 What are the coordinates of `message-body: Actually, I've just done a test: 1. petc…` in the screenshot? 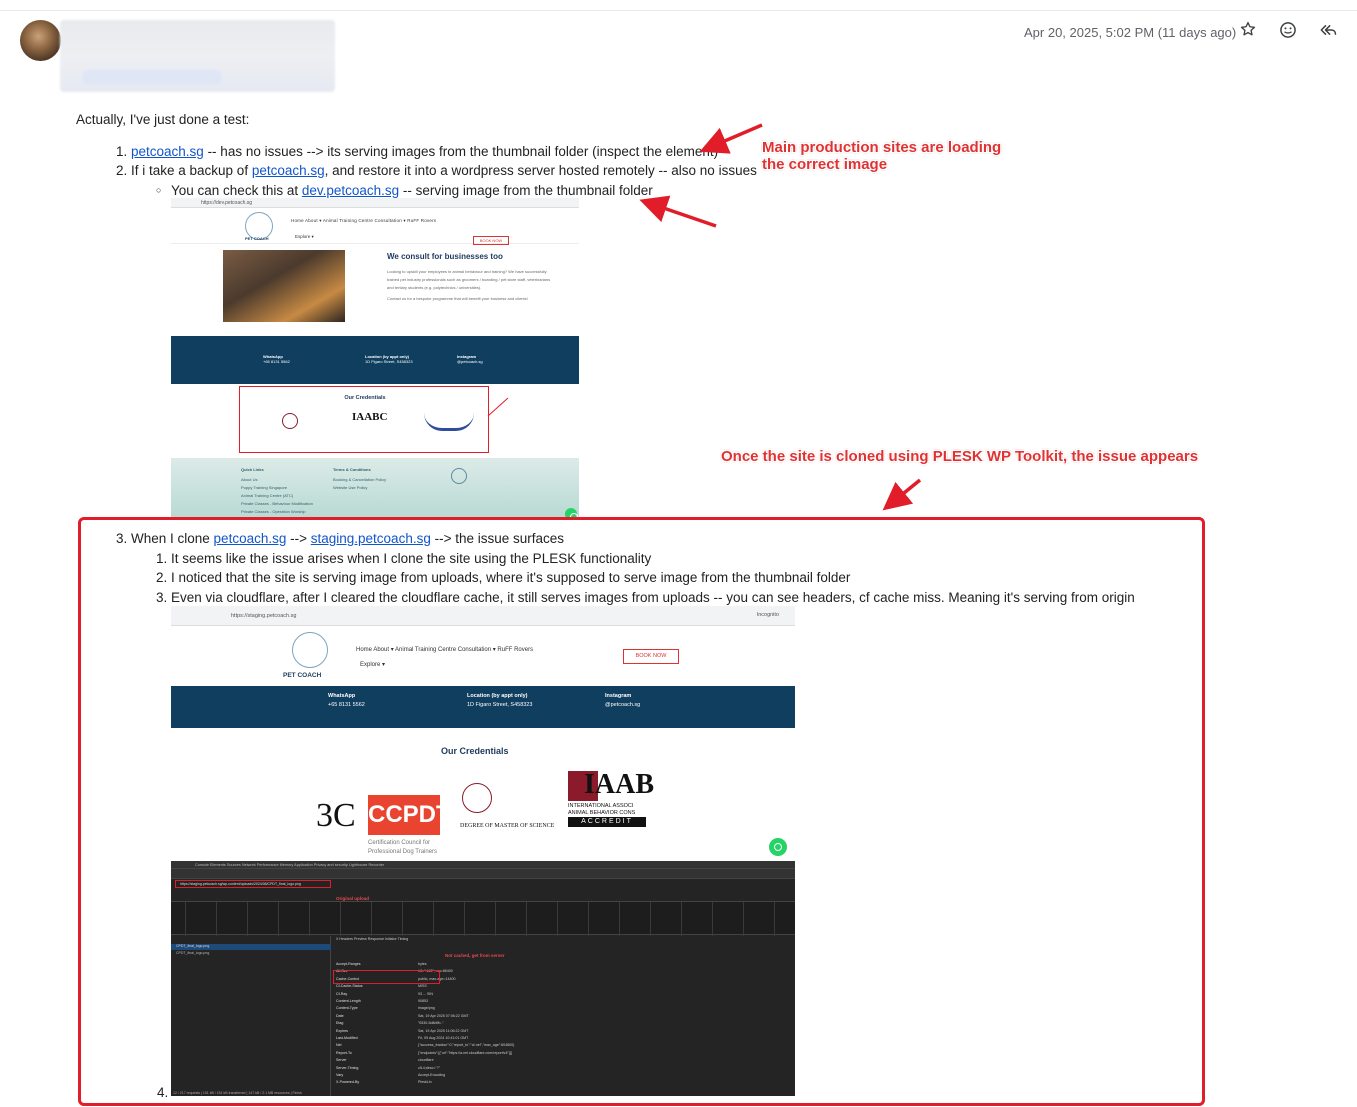 It's located at (626, 155).